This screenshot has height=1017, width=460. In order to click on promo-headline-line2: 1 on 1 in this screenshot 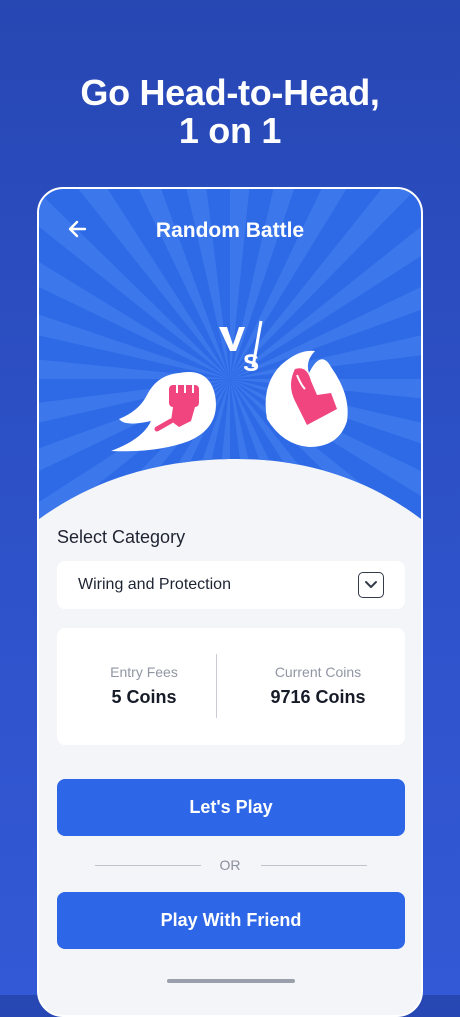, I will do `click(230, 130)`.